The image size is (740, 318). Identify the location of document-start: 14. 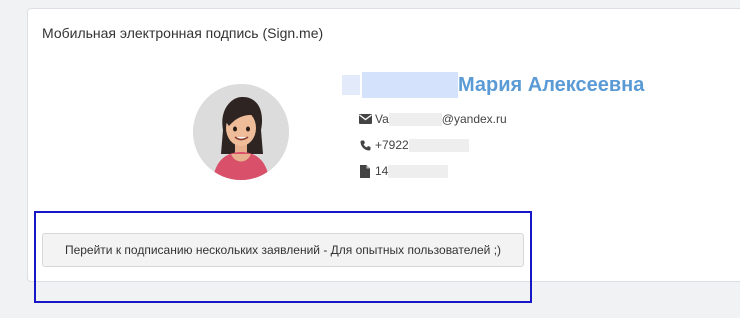
(382, 171).